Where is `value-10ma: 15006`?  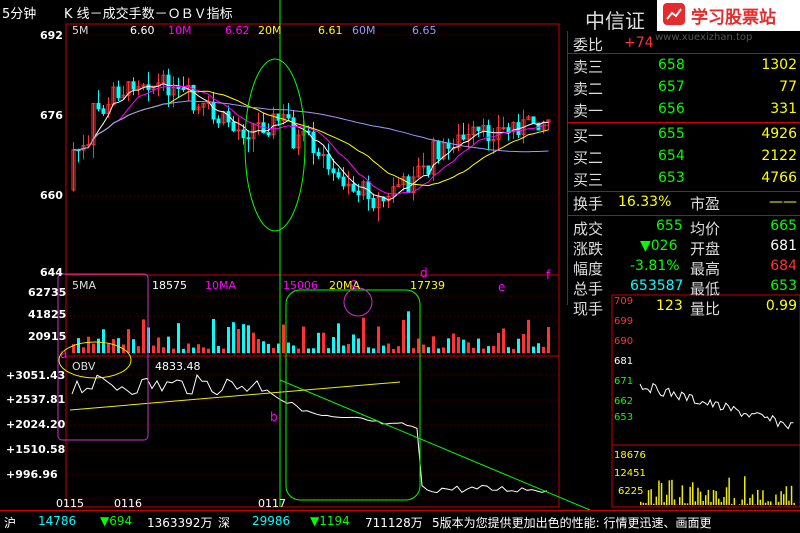 value-10ma: 15006 is located at coordinates (300, 285).